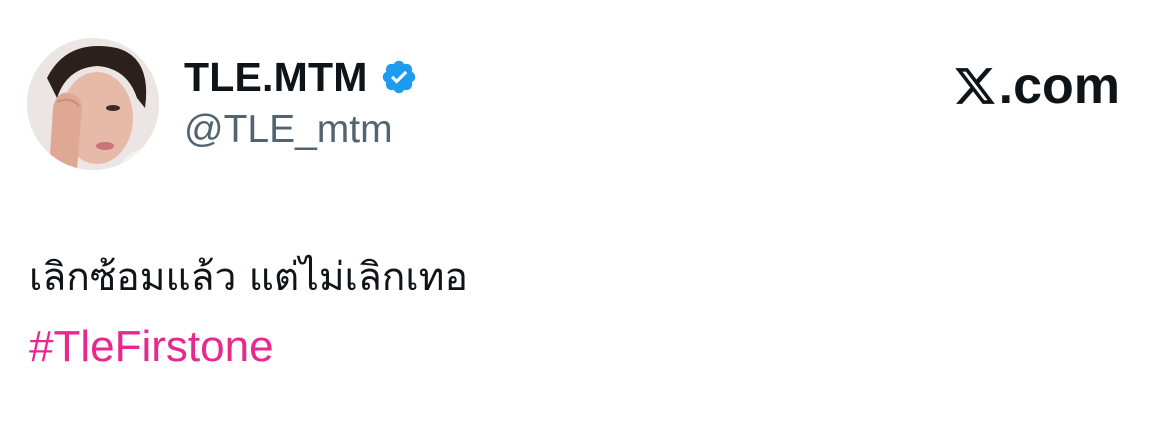 The width and height of the screenshot is (1170, 428). I want to click on author-name-row: TLE.MTM, so click(301, 77).